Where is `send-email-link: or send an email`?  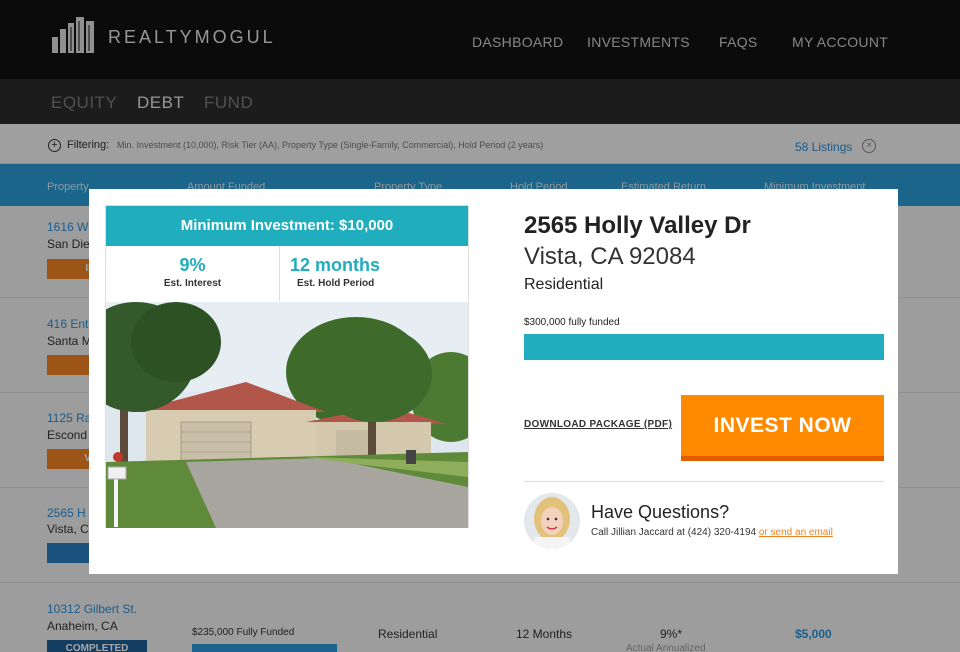 send-email-link: or send an email is located at coordinates (796, 532).